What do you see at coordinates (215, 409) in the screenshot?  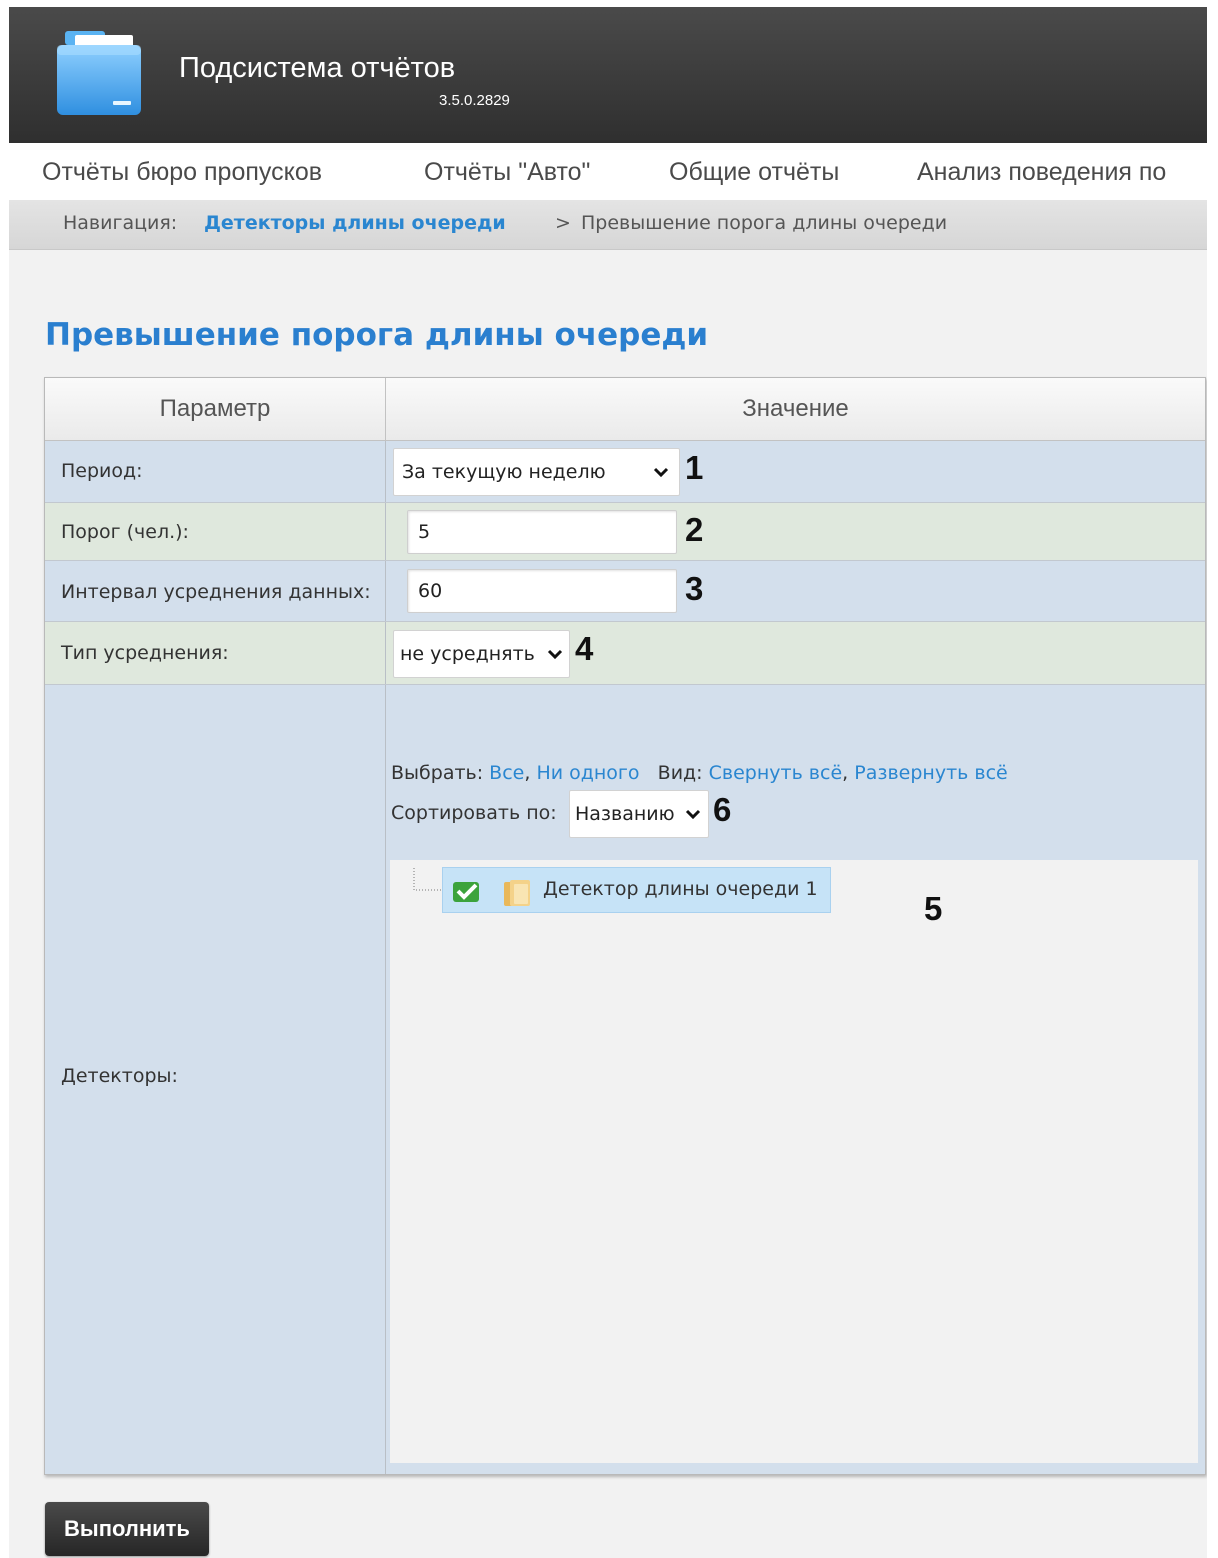 I see `column-header-parameter: Параметр` at bounding box center [215, 409].